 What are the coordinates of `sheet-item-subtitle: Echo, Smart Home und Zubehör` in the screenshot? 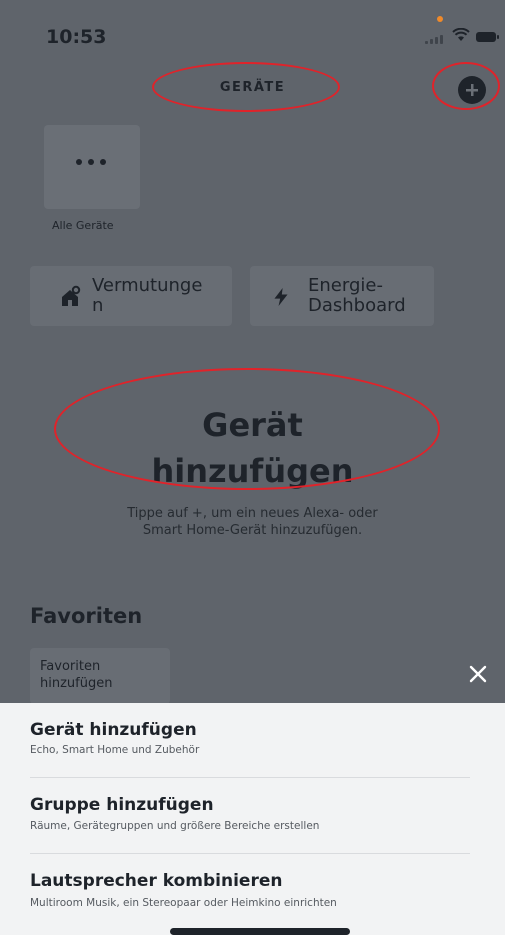 It's located at (115, 750).